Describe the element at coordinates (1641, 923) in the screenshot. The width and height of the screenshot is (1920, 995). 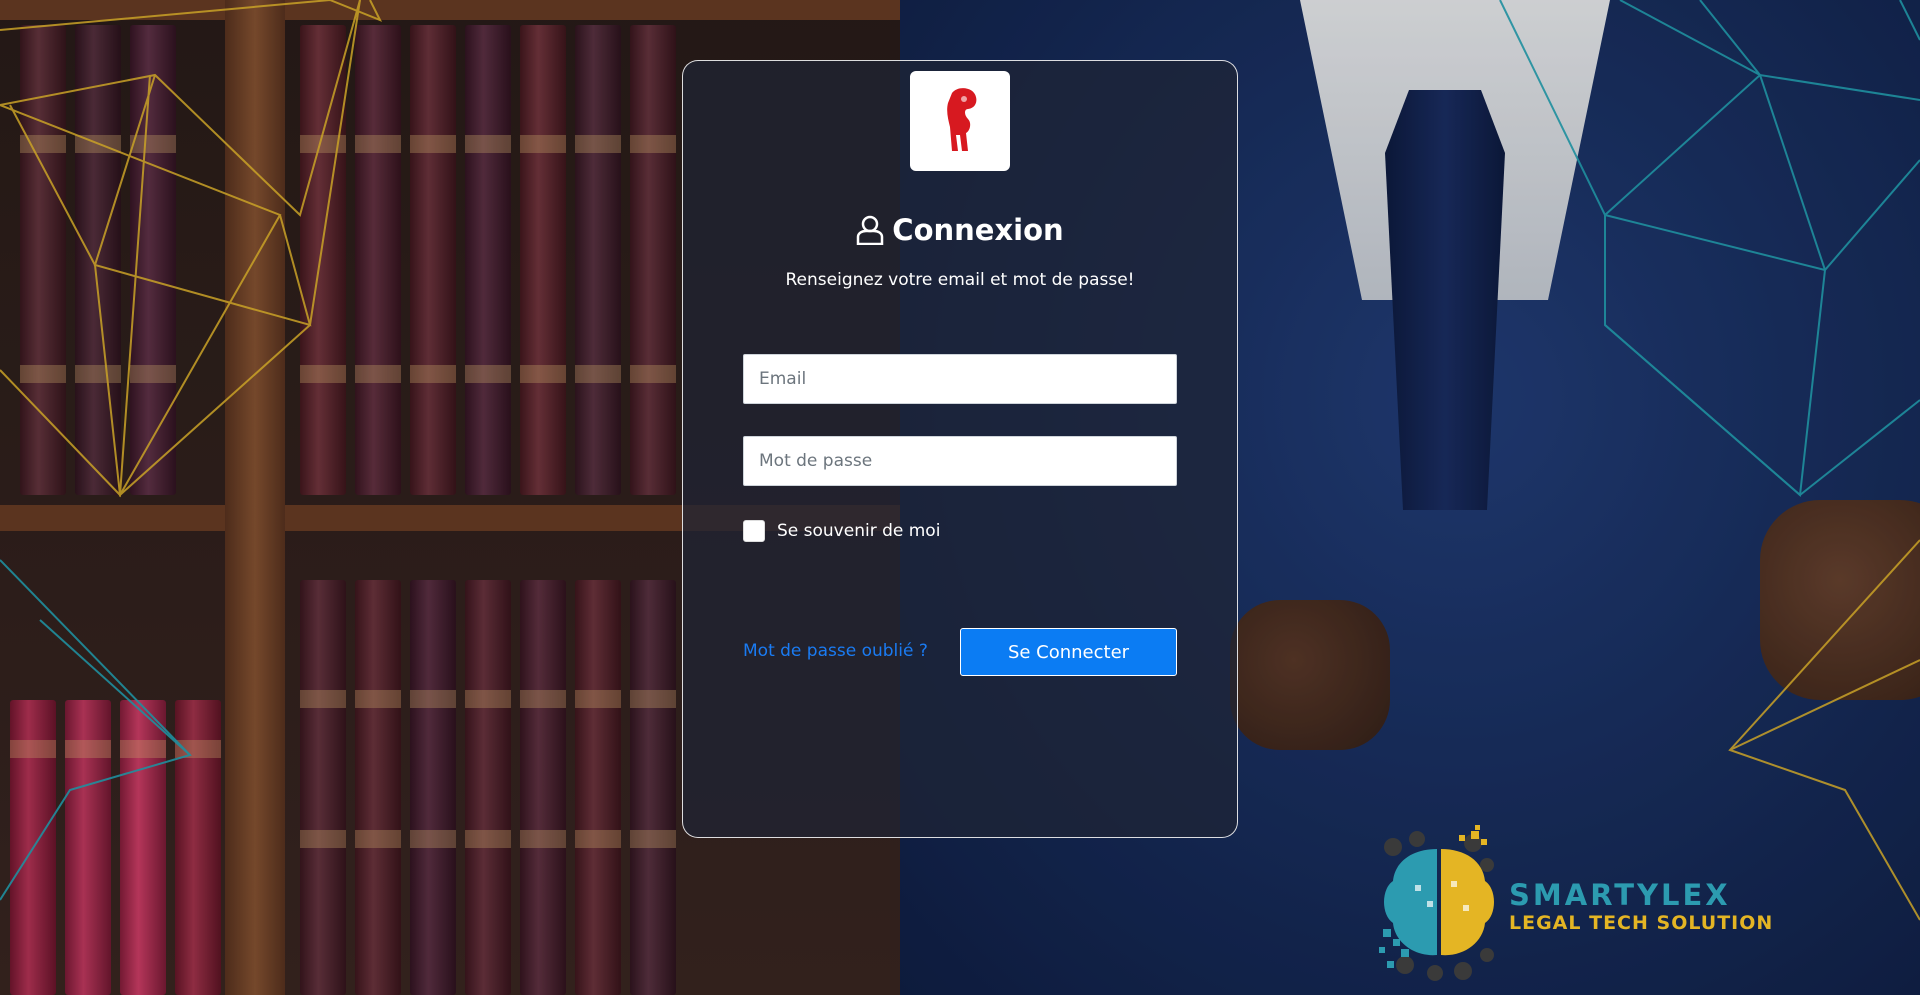
I see `brand-tagline: LEGAL TECH SOLUTION` at that location.